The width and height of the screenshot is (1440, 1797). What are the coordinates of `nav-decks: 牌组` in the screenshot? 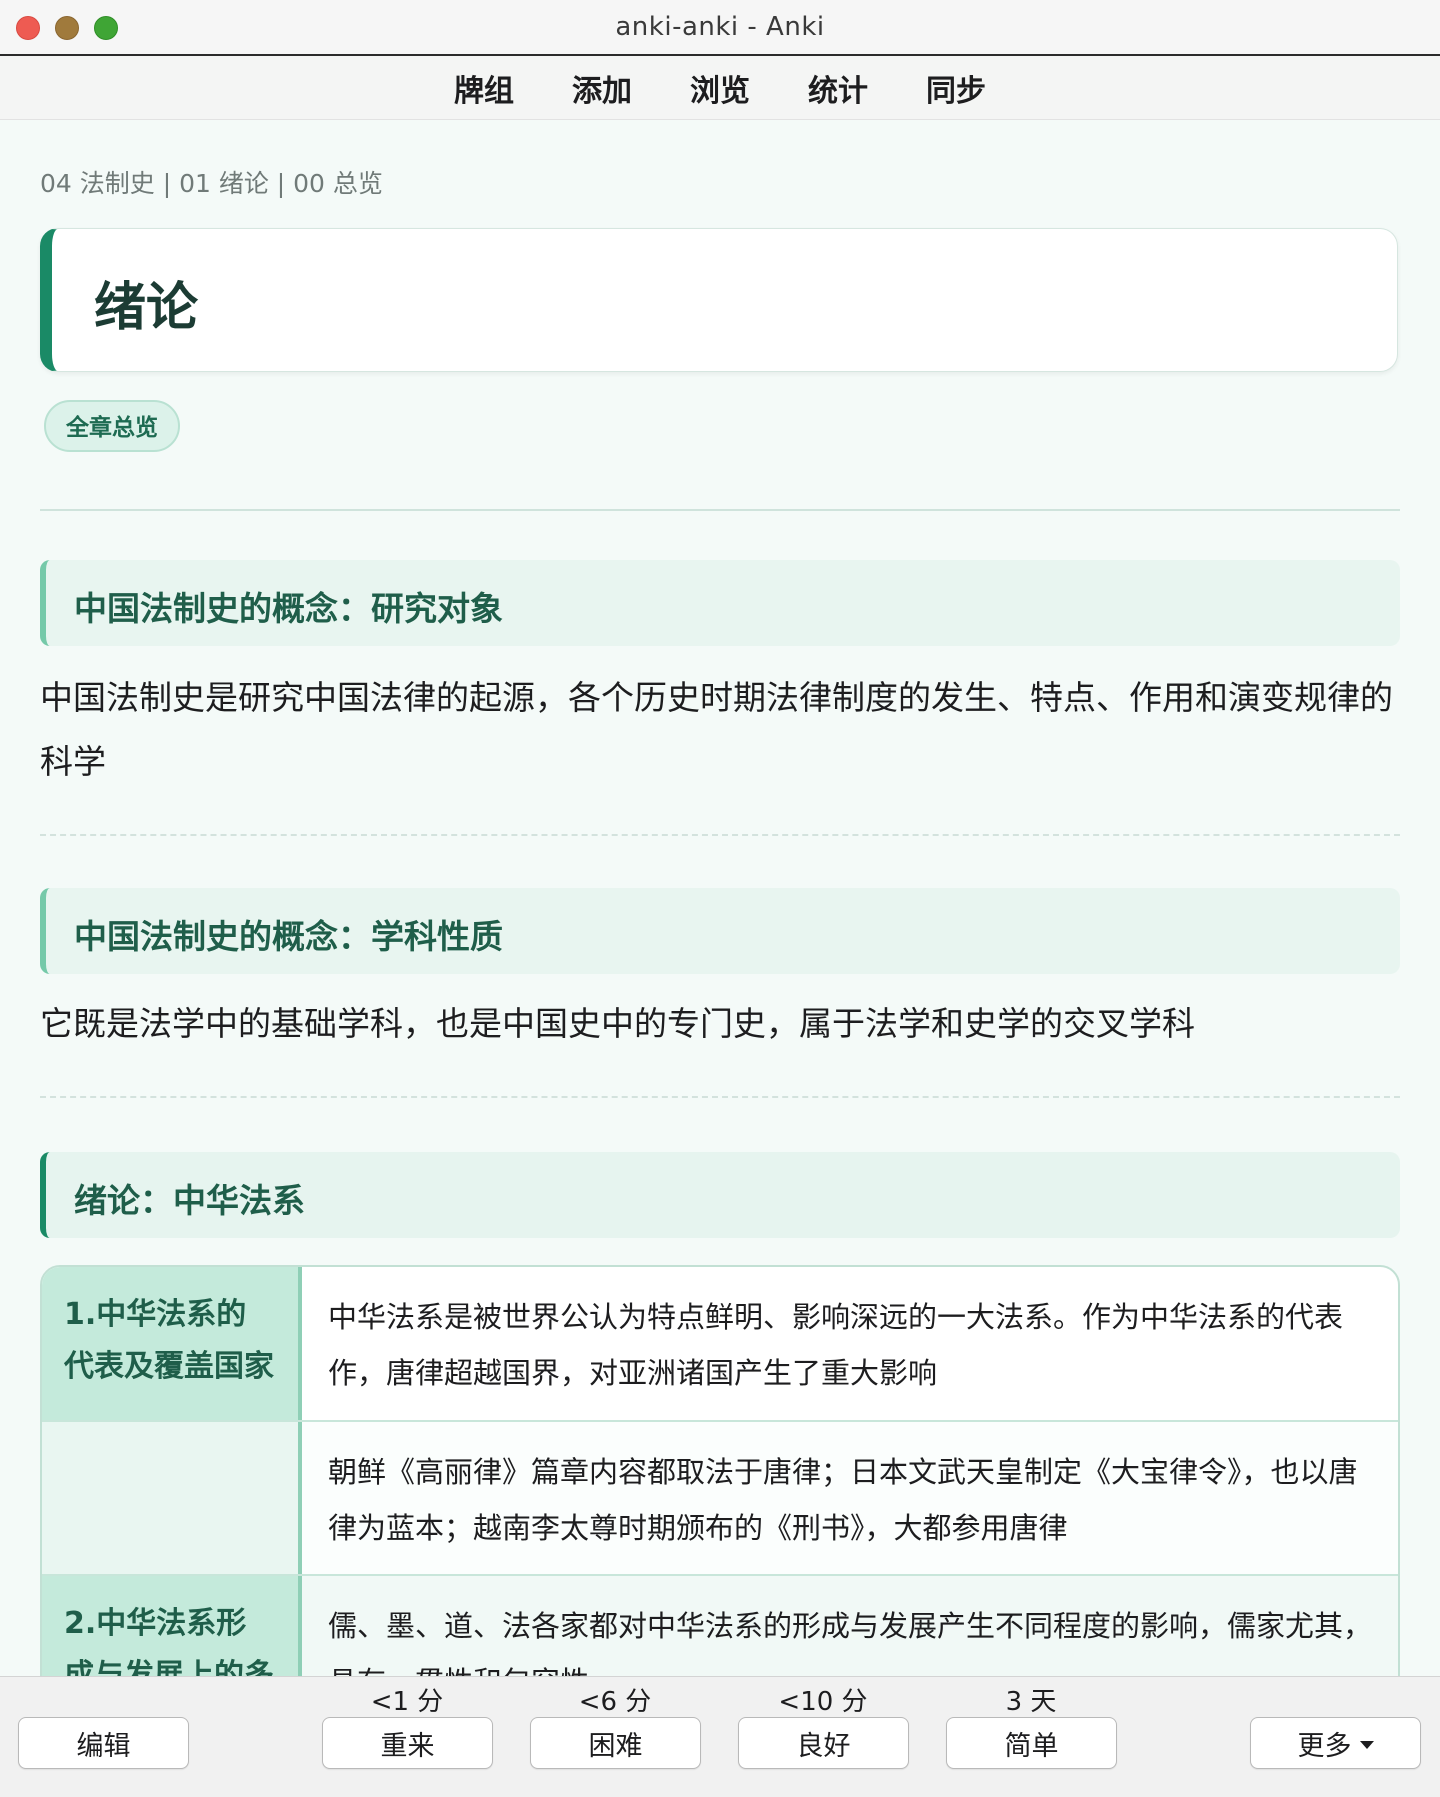 It's located at (484, 88).